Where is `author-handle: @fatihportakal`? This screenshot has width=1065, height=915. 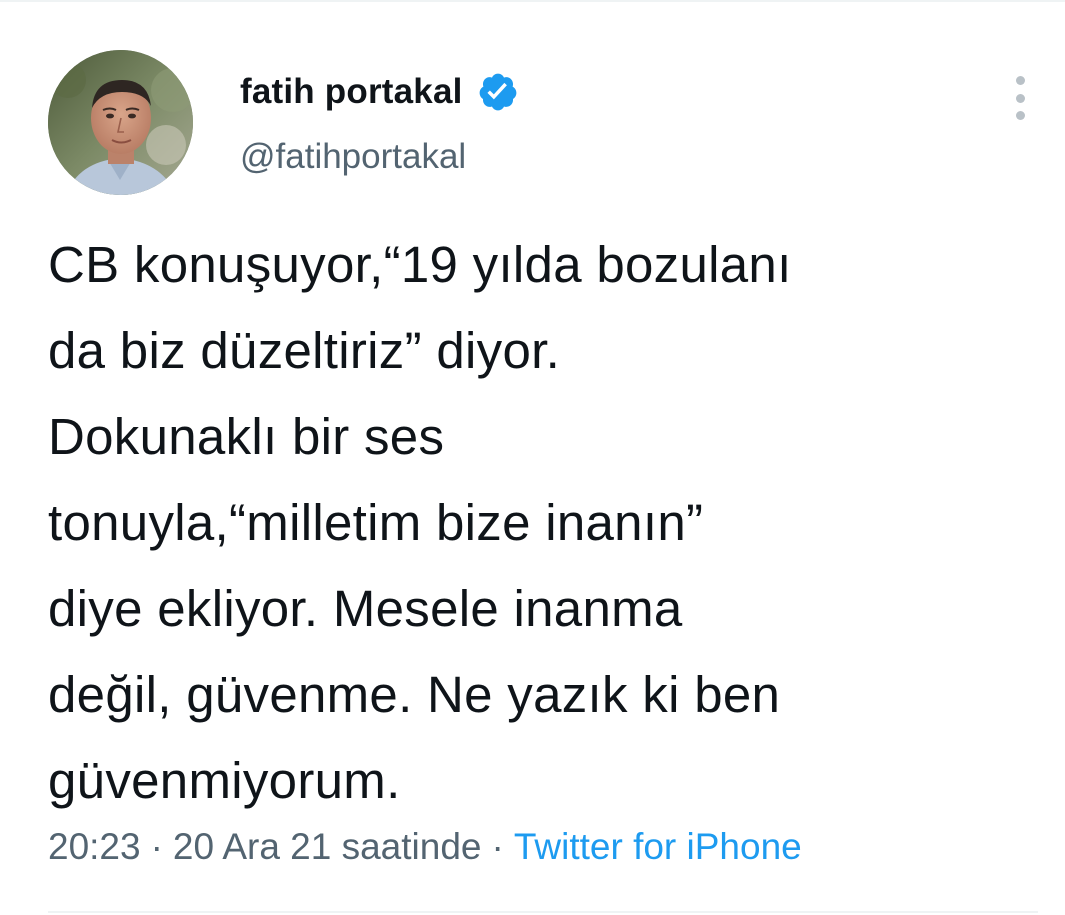 author-handle: @fatihportakal is located at coordinates (353, 157).